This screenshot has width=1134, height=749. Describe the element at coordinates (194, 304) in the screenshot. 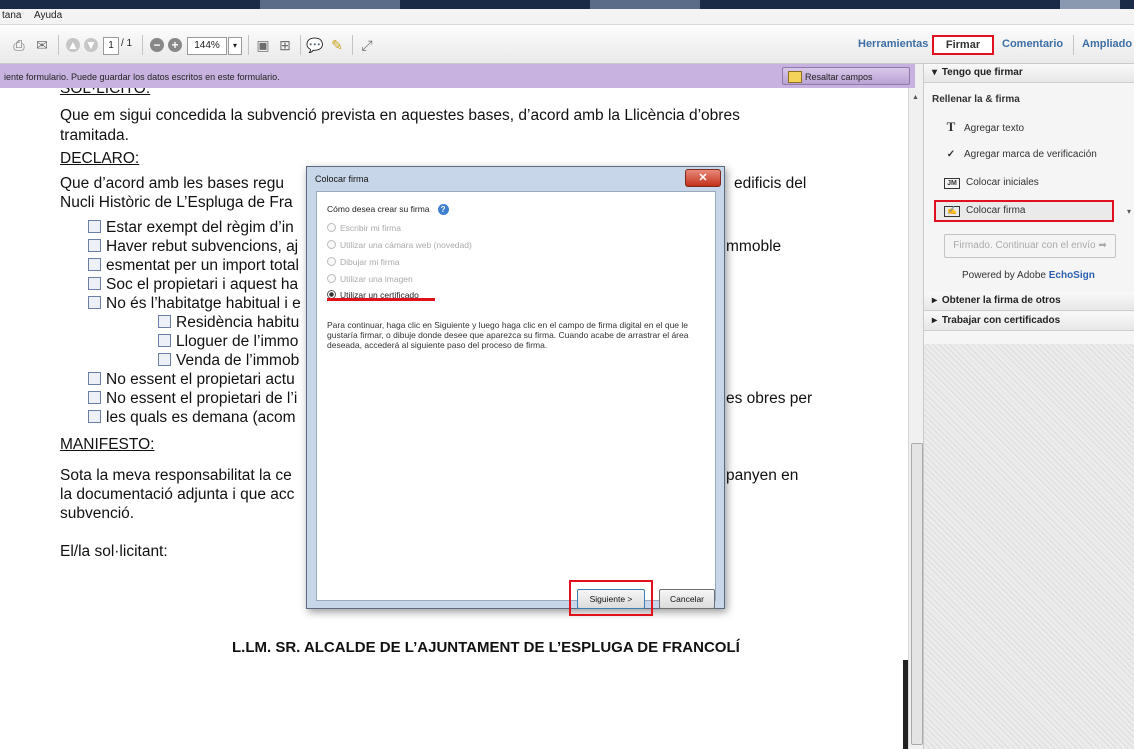

I see `checkbox-item: No és l’habitatge habitual i e` at that location.